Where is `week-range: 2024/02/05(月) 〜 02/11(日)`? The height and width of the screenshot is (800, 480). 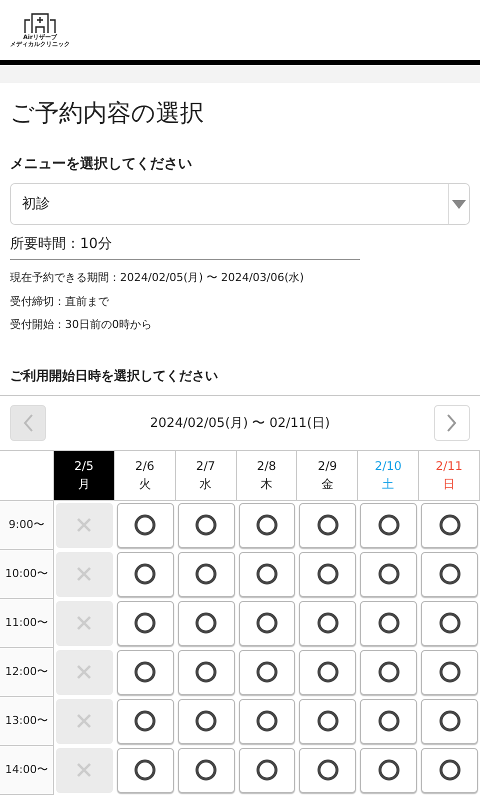 week-range: 2024/02/05(月) 〜 02/11(日) is located at coordinates (240, 423).